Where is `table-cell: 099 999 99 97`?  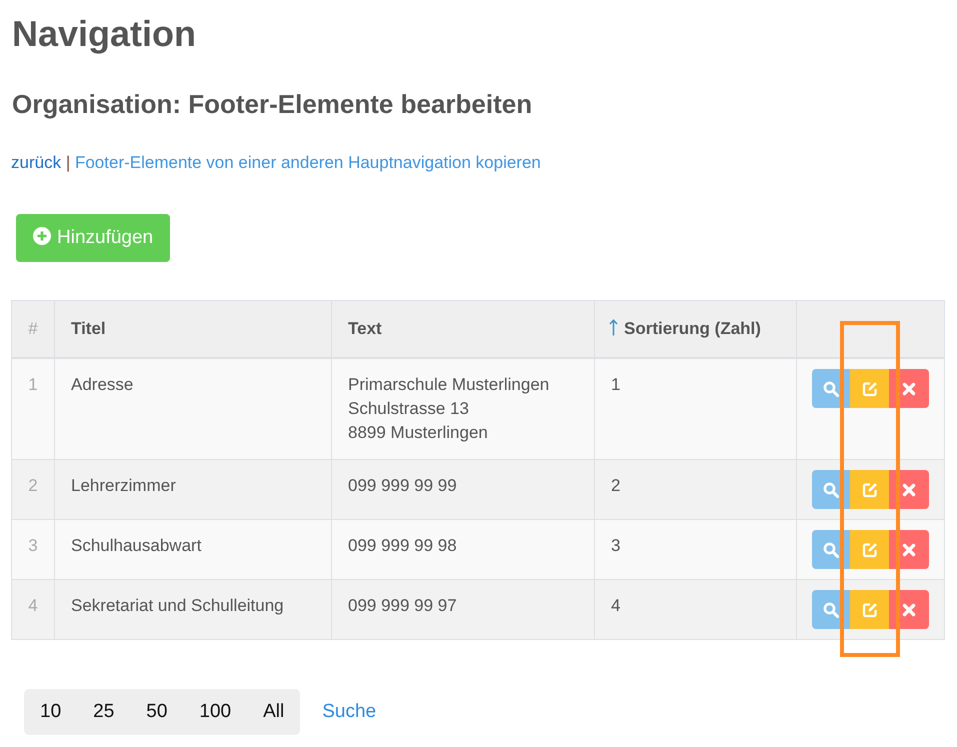
table-cell: 099 999 99 97 is located at coordinates (463, 610).